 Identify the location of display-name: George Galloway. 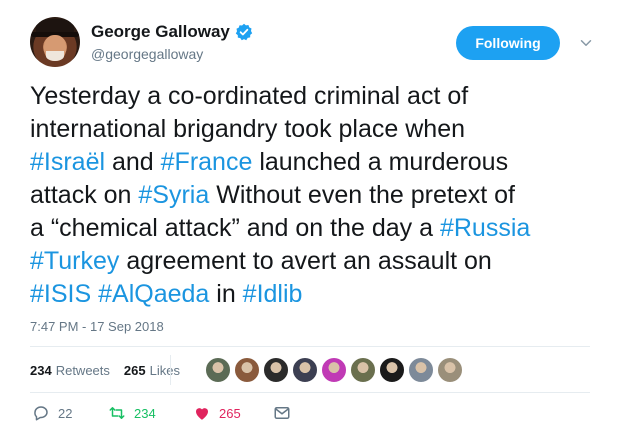
(160, 32).